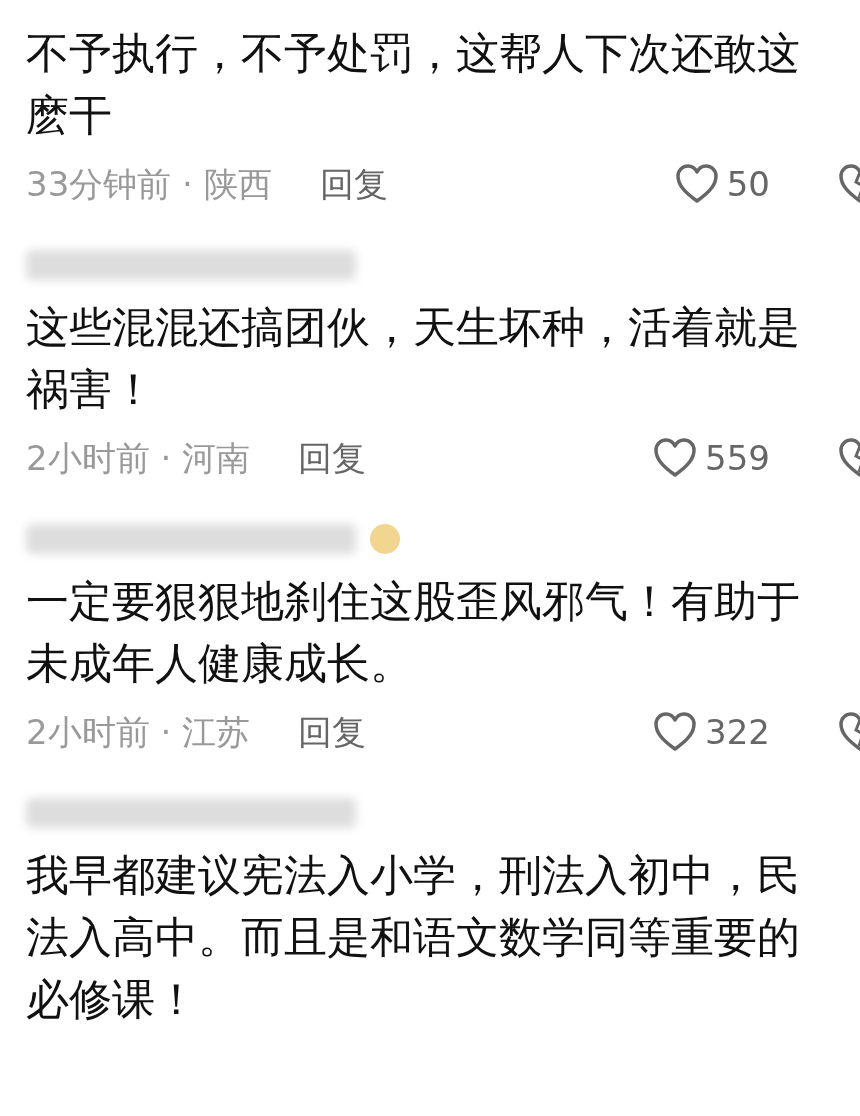 The image size is (860, 1116). What do you see at coordinates (413, 84) in the screenshot?
I see `comment-text: 不予执行，不予处罚，这帮人下次还敢这麽干` at bounding box center [413, 84].